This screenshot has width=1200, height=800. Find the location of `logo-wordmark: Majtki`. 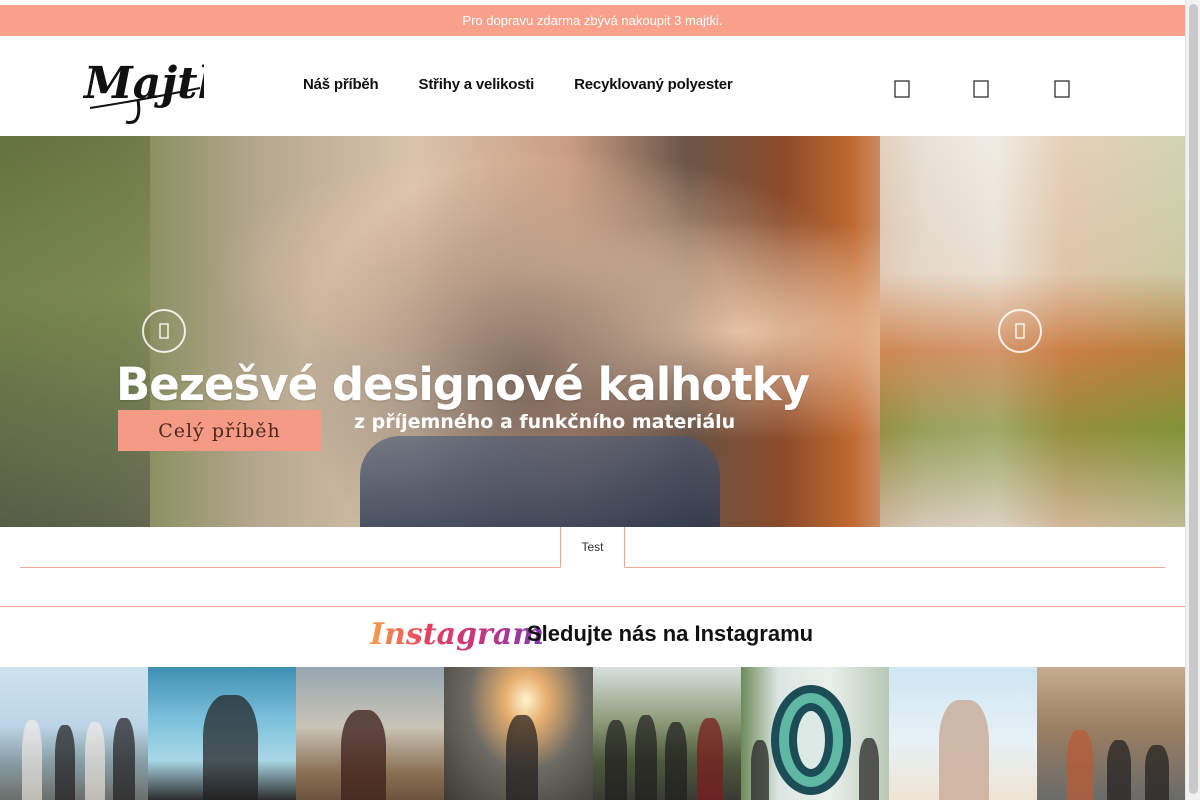

logo-wordmark: Majtki is located at coordinates (143, 83).